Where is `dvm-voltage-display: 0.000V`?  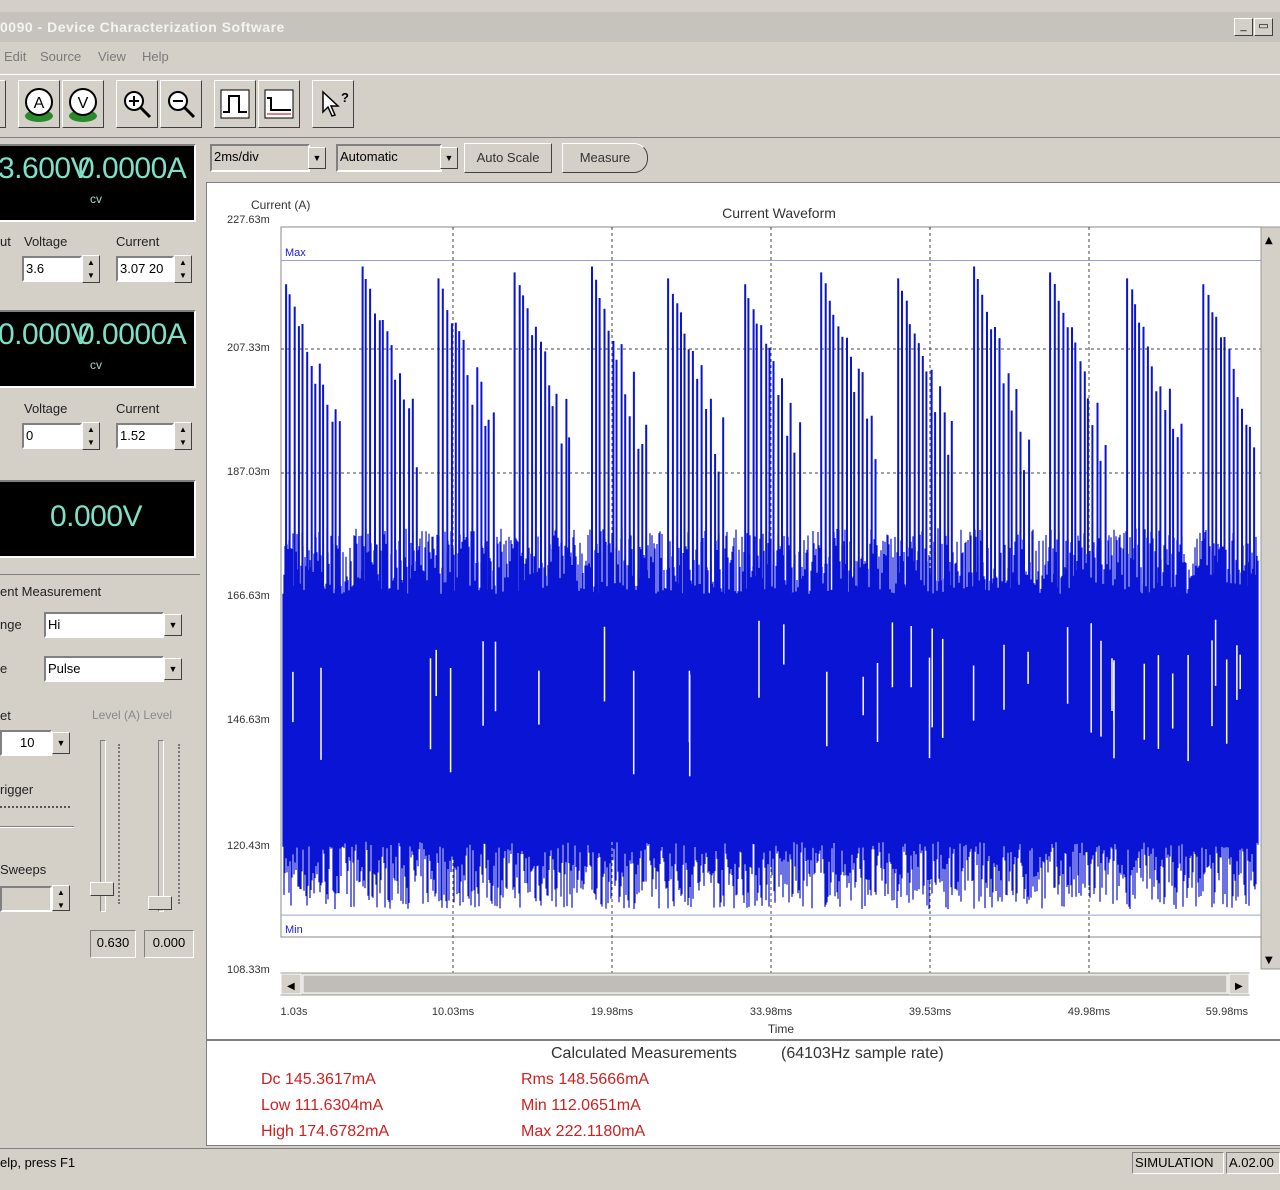
dvm-voltage-display: 0.000V is located at coordinates (96, 516).